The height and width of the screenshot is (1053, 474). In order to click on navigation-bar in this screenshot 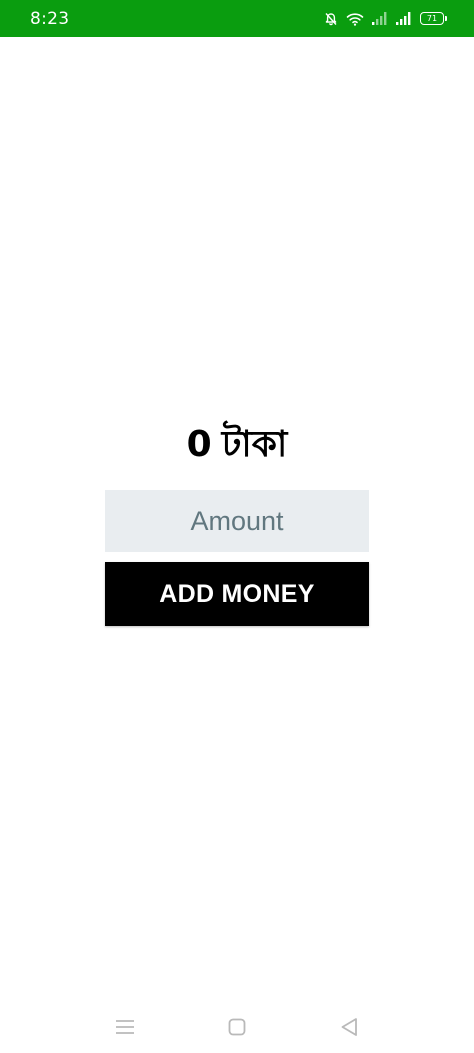, I will do `click(237, 1026)`.